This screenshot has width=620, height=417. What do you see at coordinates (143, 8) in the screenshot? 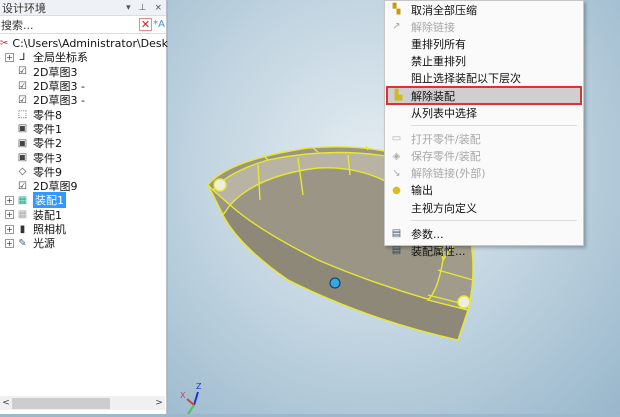
I see `pin-icon: ⊥` at bounding box center [143, 8].